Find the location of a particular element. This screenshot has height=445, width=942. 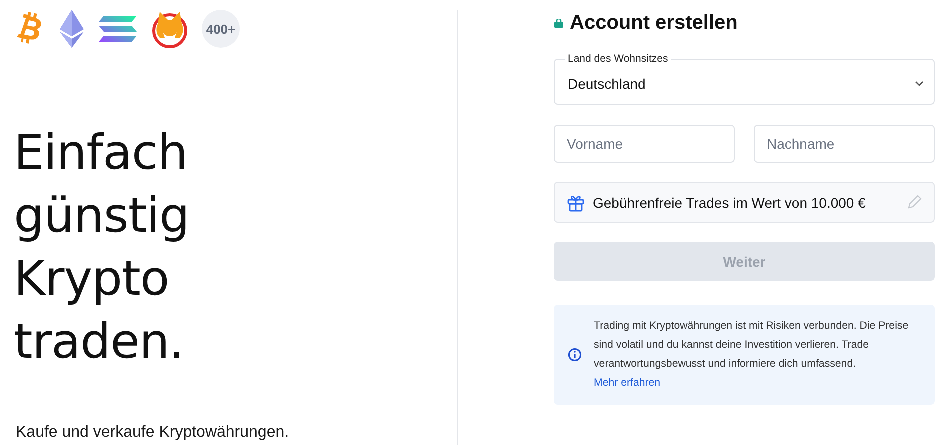

headline-line: Einfach is located at coordinates (101, 153).